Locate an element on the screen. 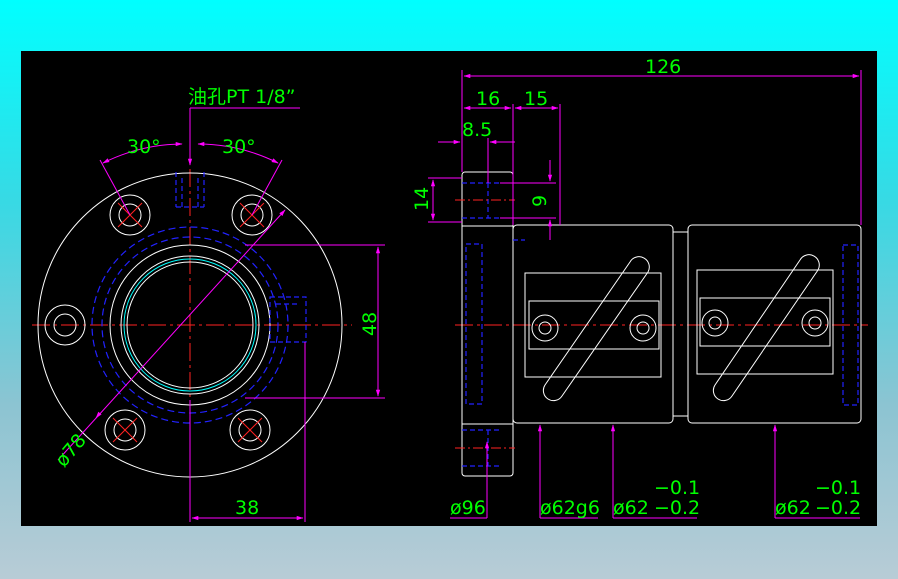 The height and width of the screenshot is (579, 898). dim-9-label: 9 is located at coordinates (540, 201).